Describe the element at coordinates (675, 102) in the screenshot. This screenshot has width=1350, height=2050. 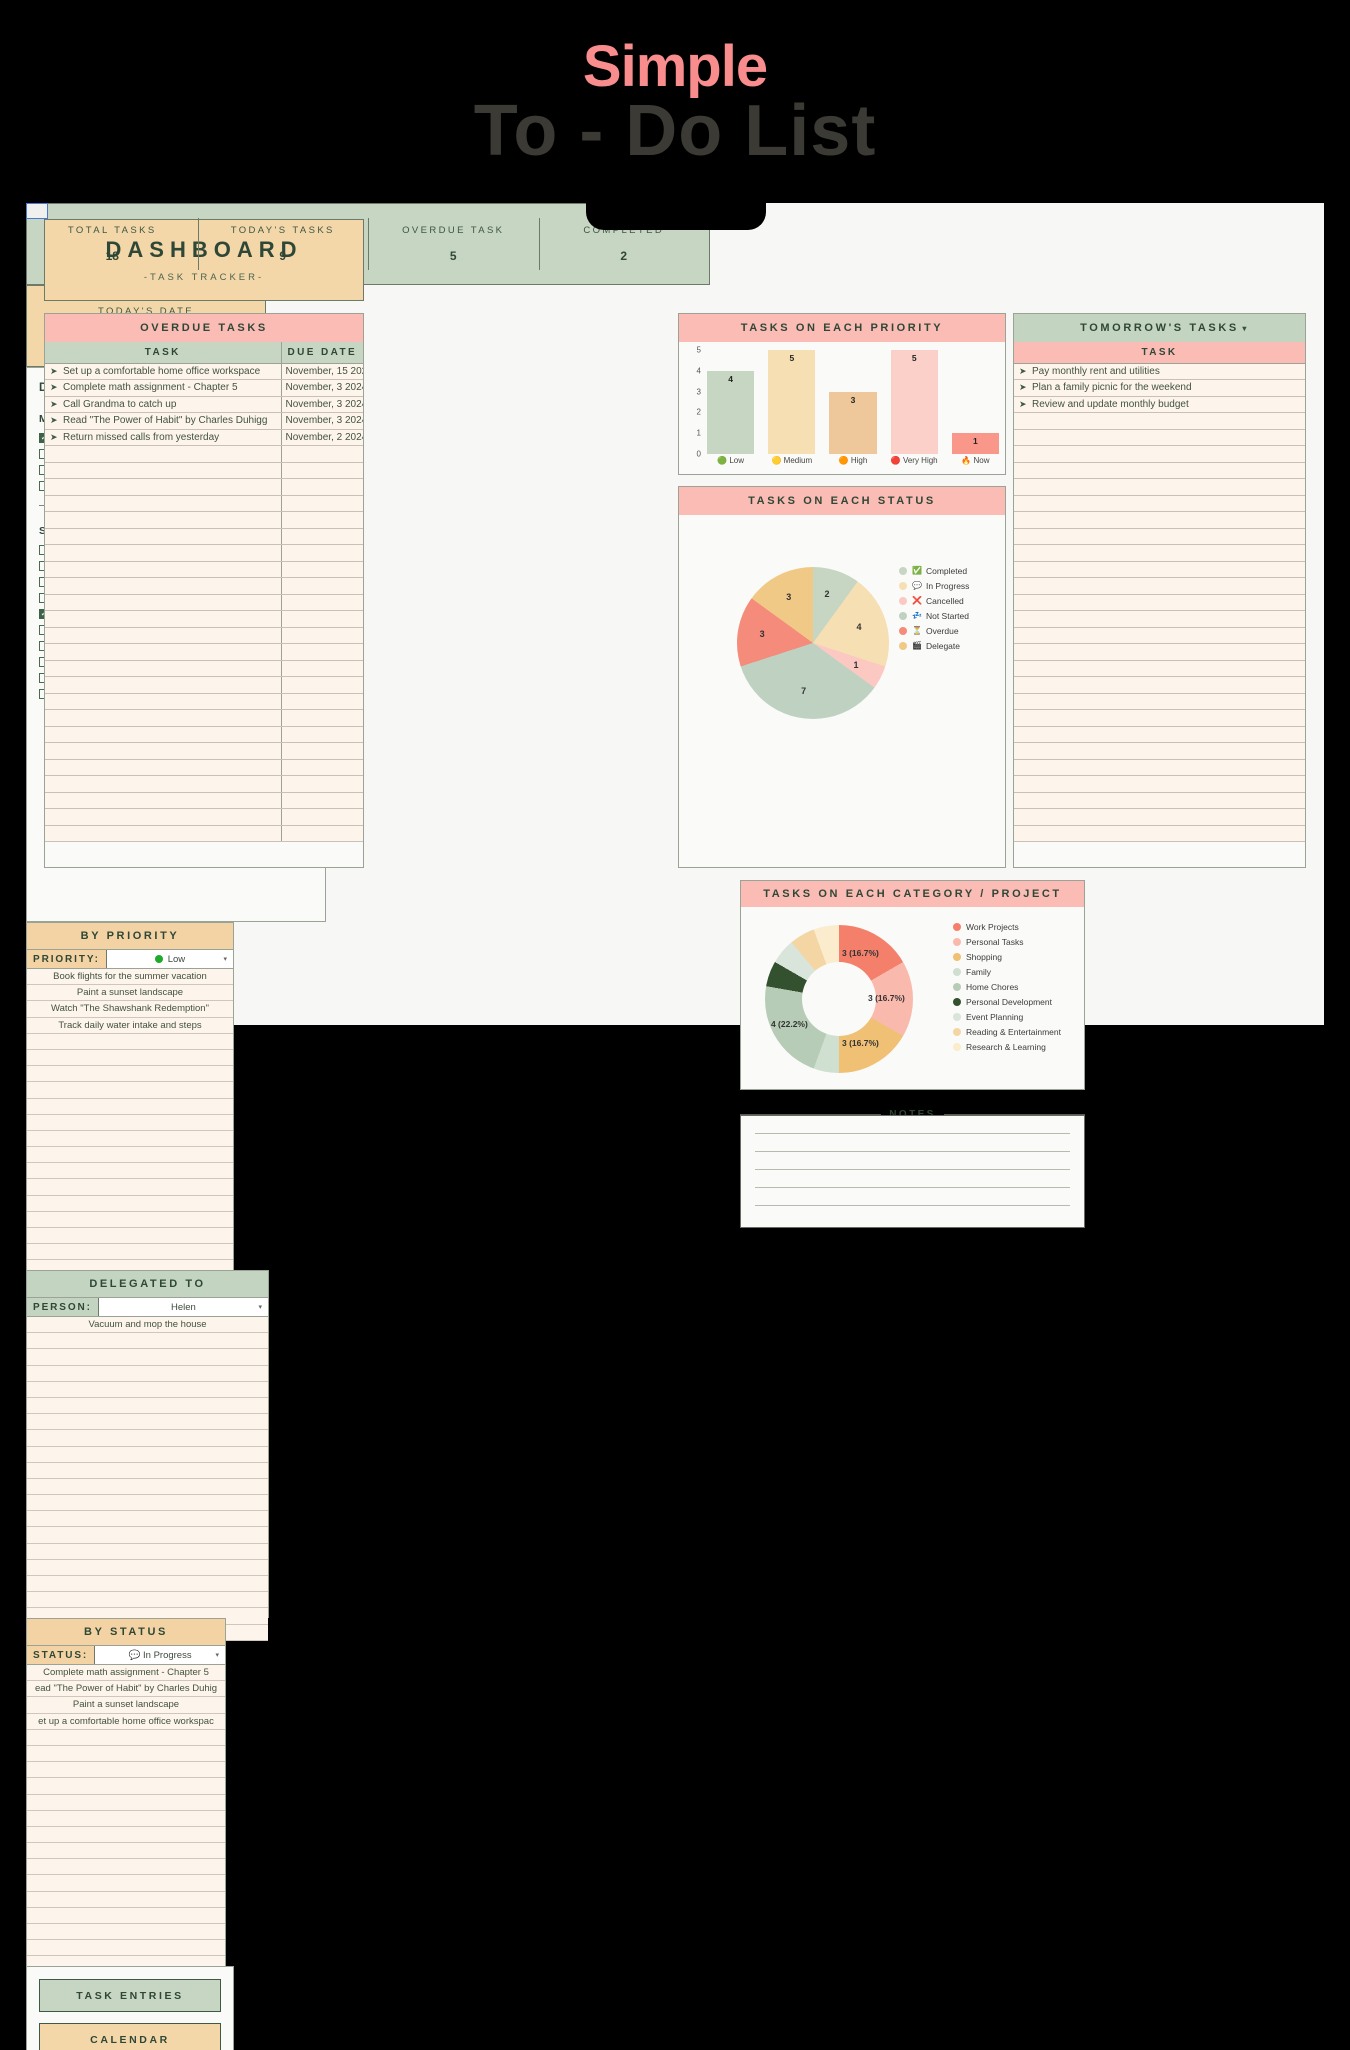
I see `title-banner: Simple To - Do List` at that location.